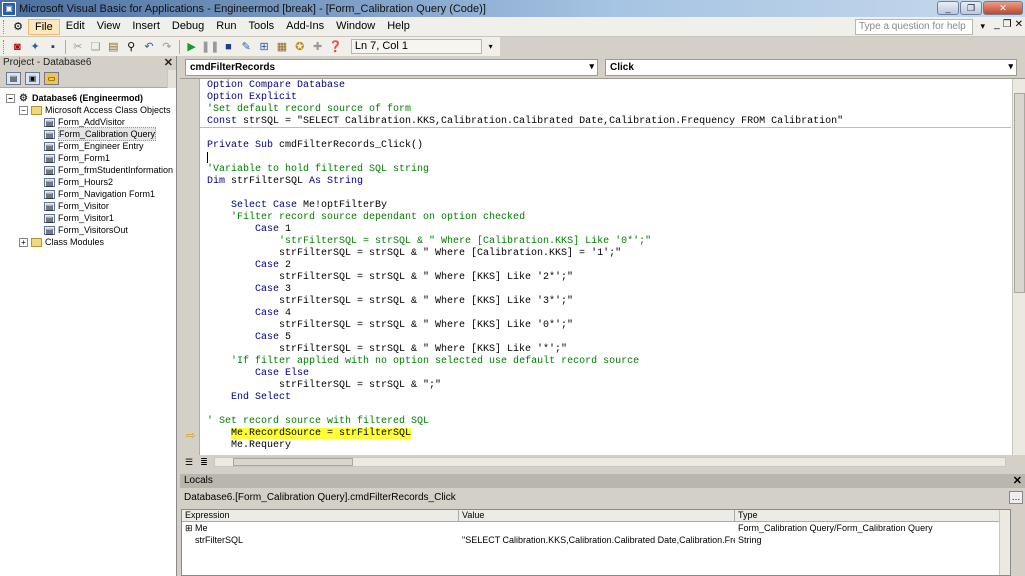 This screenshot has width=1025, height=576. What do you see at coordinates (88, 218) in the screenshot?
I see `tree-item: ▤ Form_Visitor1` at bounding box center [88, 218].